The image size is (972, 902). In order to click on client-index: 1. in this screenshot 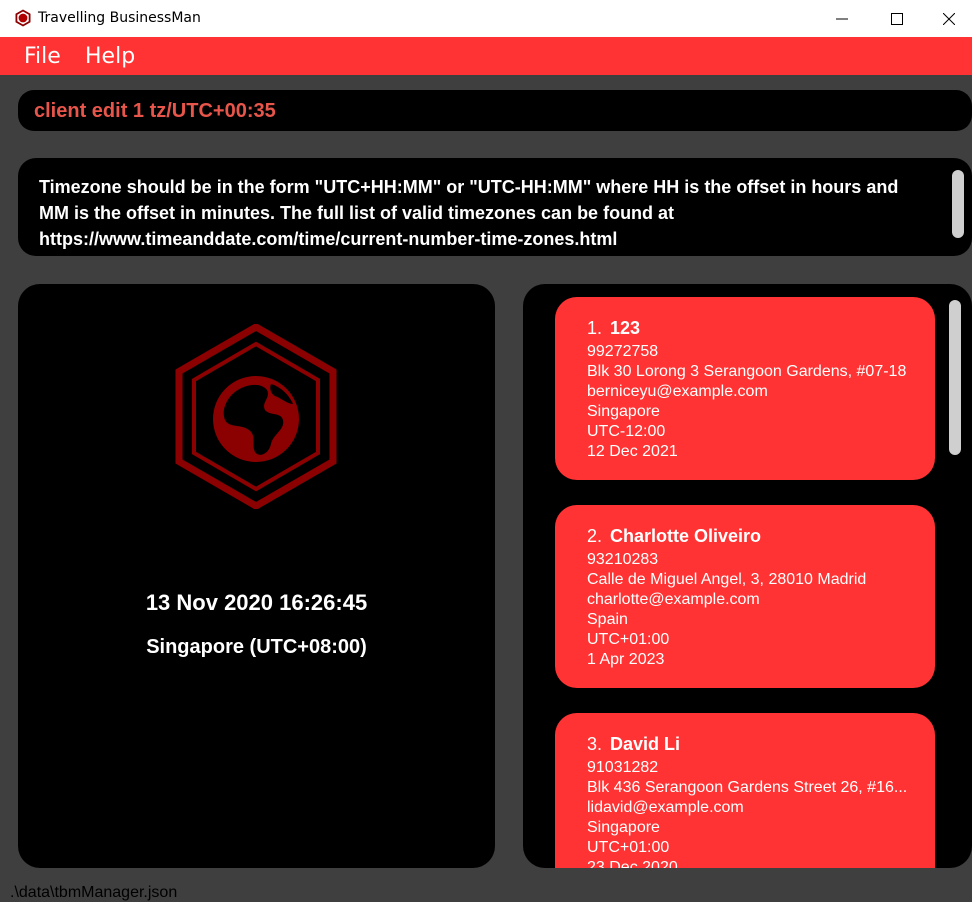, I will do `click(595, 328)`.